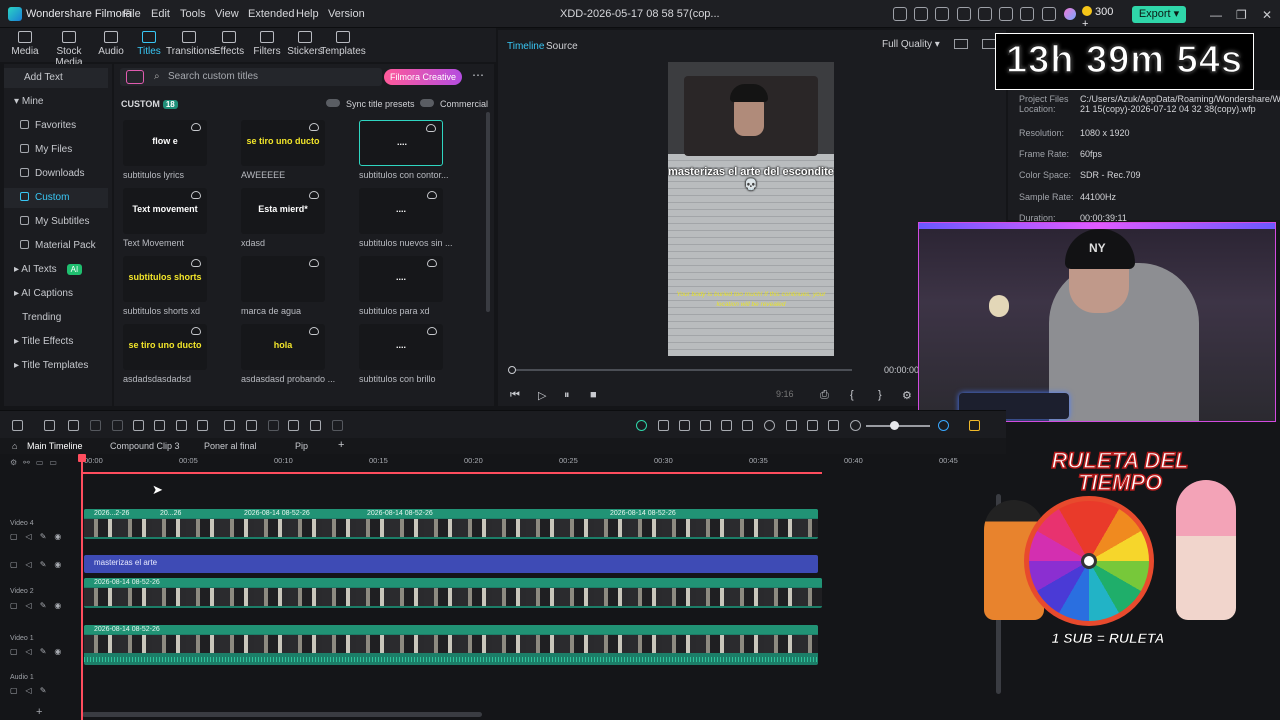  Describe the element at coordinates (907, 395) in the screenshot. I see `settings-icon: ⚙` at that location.